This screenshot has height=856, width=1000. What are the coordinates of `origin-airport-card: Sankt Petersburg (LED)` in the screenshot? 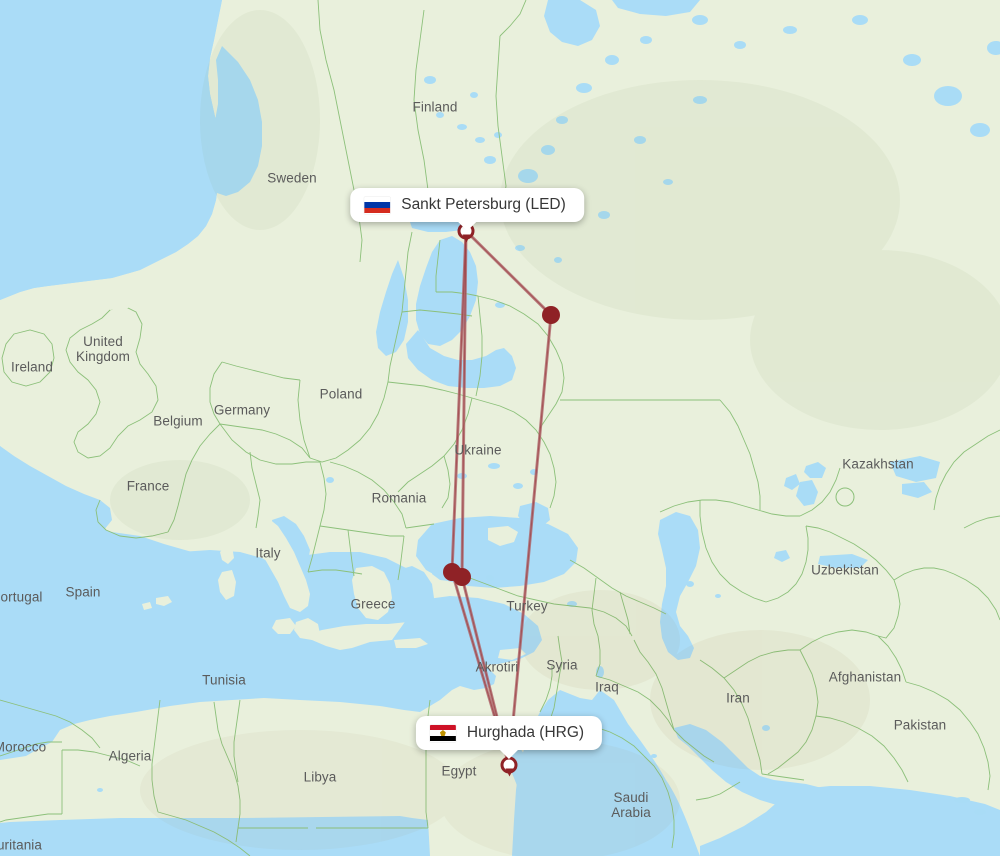 It's located at (467, 209).